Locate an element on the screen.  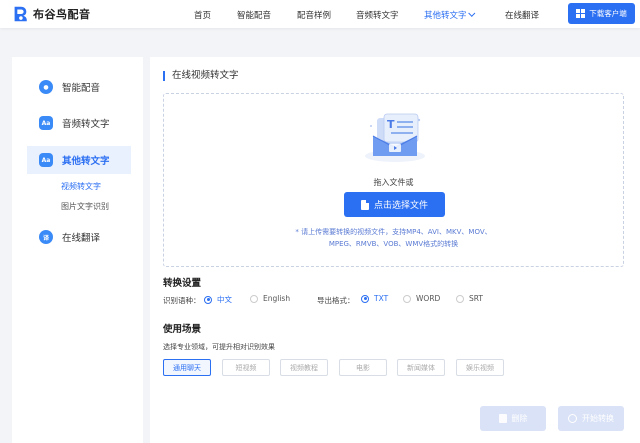
scene-chip-entertainment-video: 娱乐视频 is located at coordinates (480, 367).